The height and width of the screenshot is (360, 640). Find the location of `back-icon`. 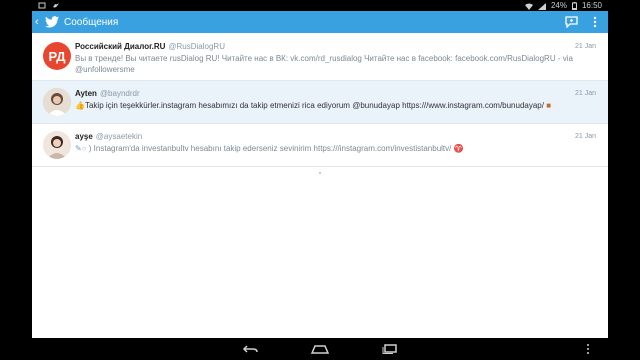

back-icon is located at coordinates (250, 349).